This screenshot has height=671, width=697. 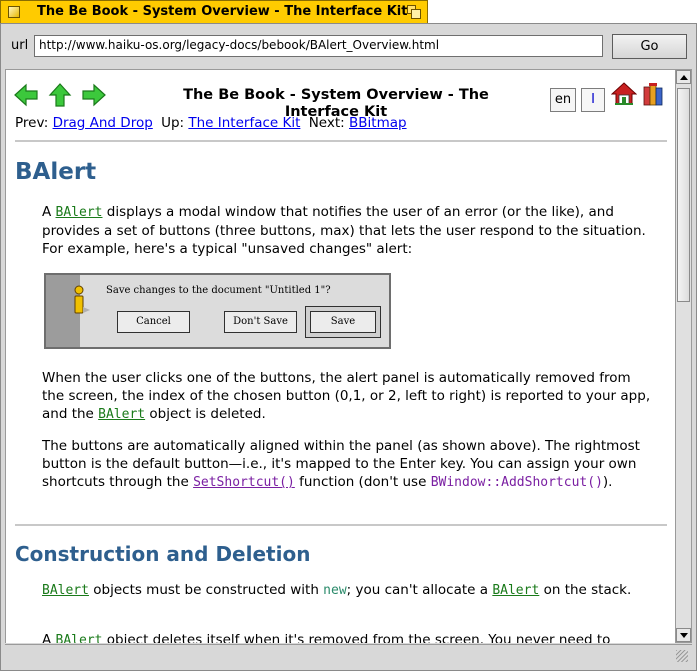 What do you see at coordinates (26, 95) in the screenshot?
I see `back-arrow-icon` at bounding box center [26, 95].